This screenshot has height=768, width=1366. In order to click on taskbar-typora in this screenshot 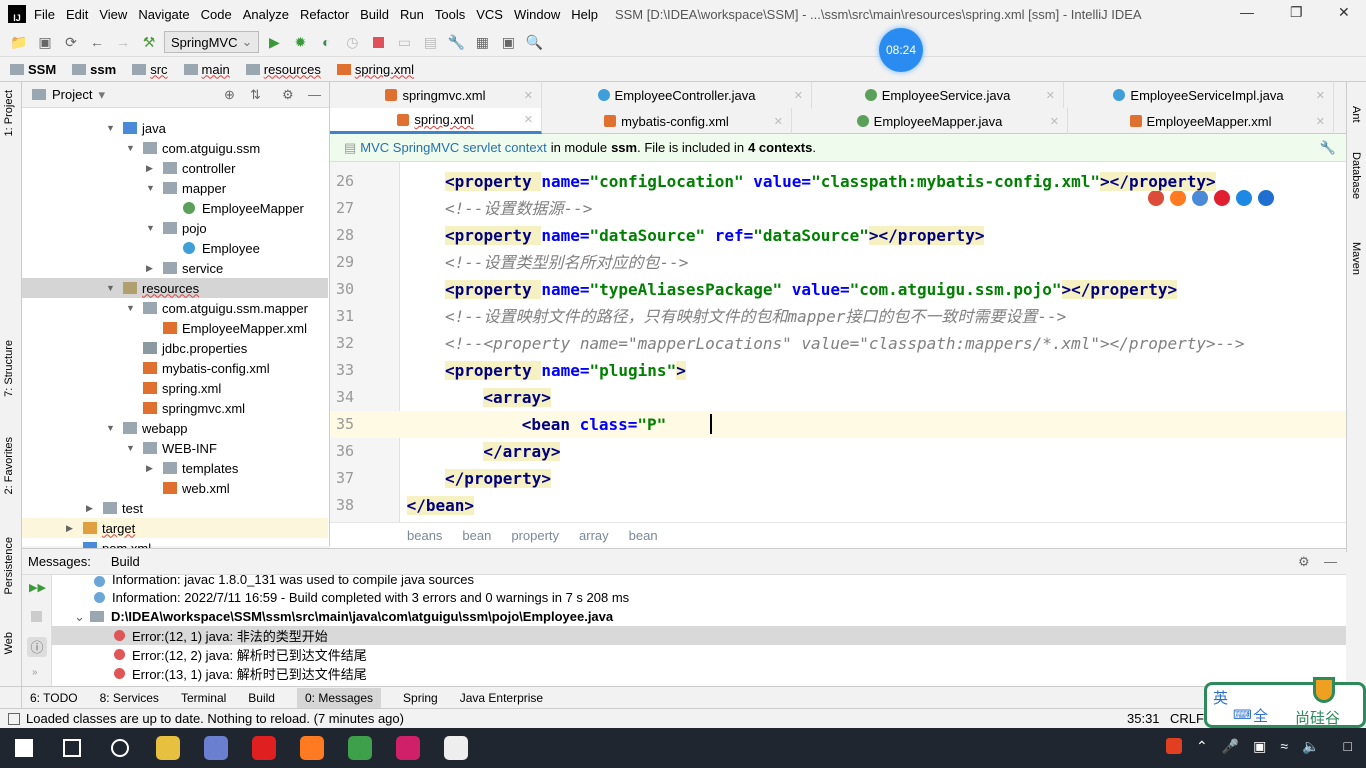, I will do `click(456, 748)`.